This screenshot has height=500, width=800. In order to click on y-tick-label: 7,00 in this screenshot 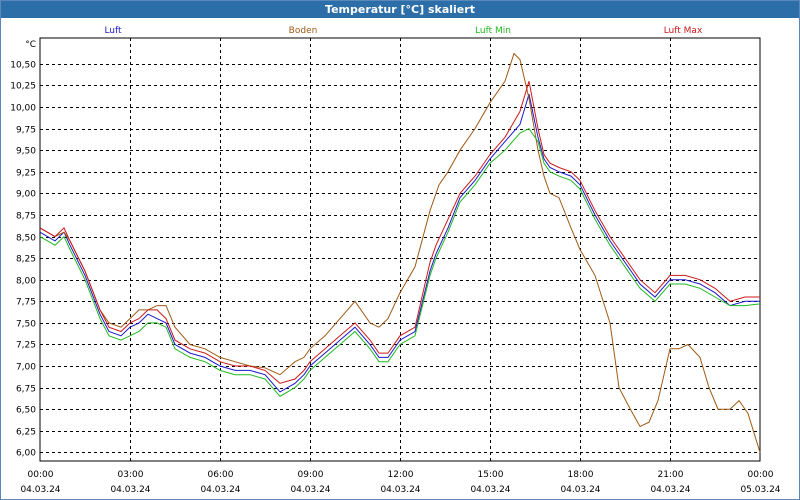, I will do `click(26, 368)`.